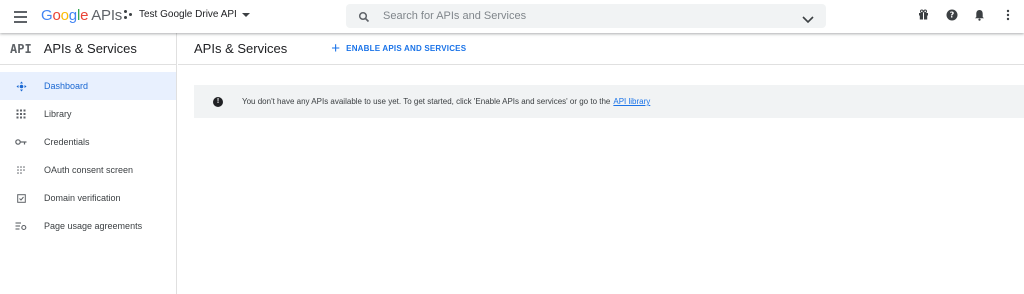 Image resolution: width=1024 pixels, height=294 pixels. I want to click on logo-suffix: APIs, so click(107, 15).